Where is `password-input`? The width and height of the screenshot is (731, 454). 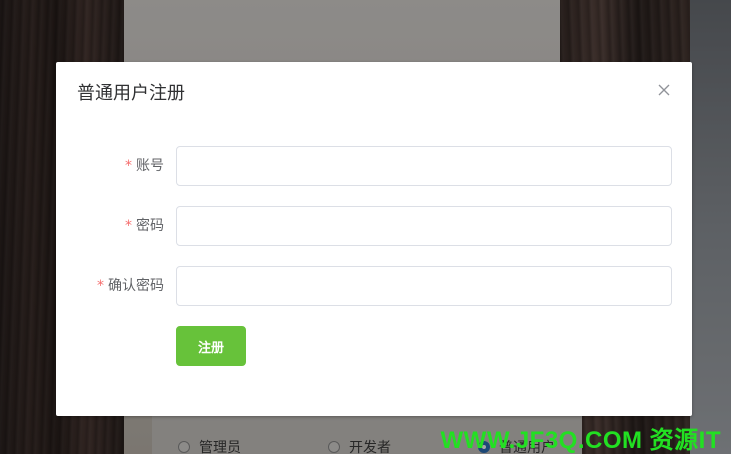 password-input is located at coordinates (424, 226).